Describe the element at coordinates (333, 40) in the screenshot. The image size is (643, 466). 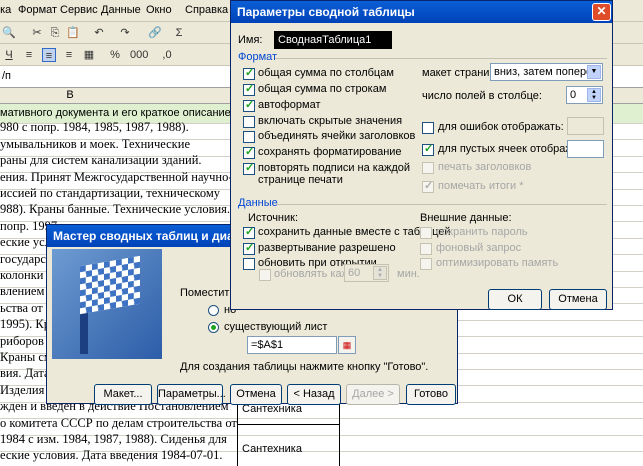
I see `name-input: СводнаяТаблица1` at that location.